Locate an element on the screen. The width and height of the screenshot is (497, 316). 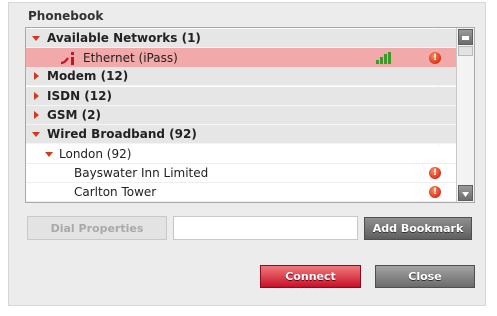
group-available-networks: Available Networks (1) is located at coordinates (241, 38).